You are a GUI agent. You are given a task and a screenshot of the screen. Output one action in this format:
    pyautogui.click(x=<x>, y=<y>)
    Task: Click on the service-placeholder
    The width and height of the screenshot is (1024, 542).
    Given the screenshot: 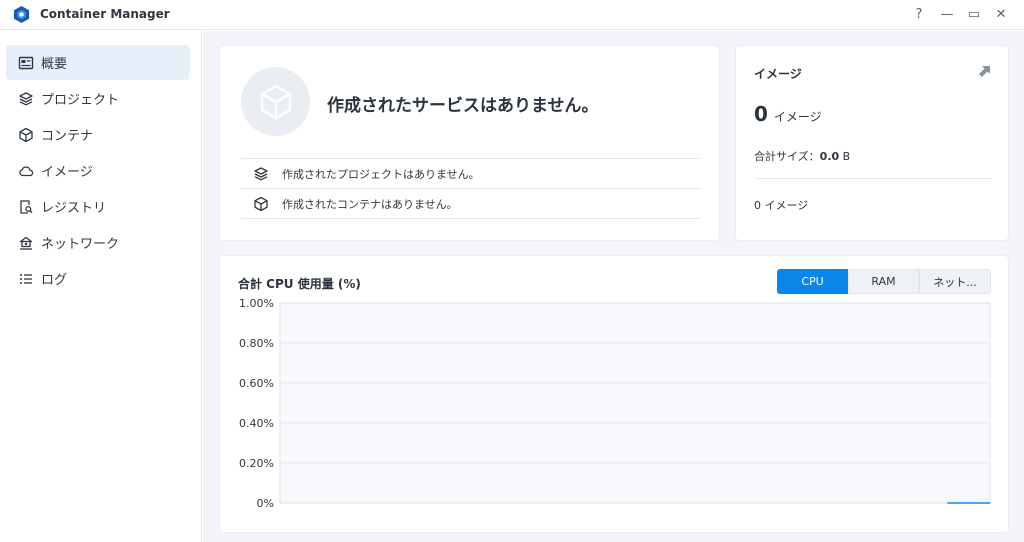 What is the action you would take?
    pyautogui.click(x=275, y=101)
    